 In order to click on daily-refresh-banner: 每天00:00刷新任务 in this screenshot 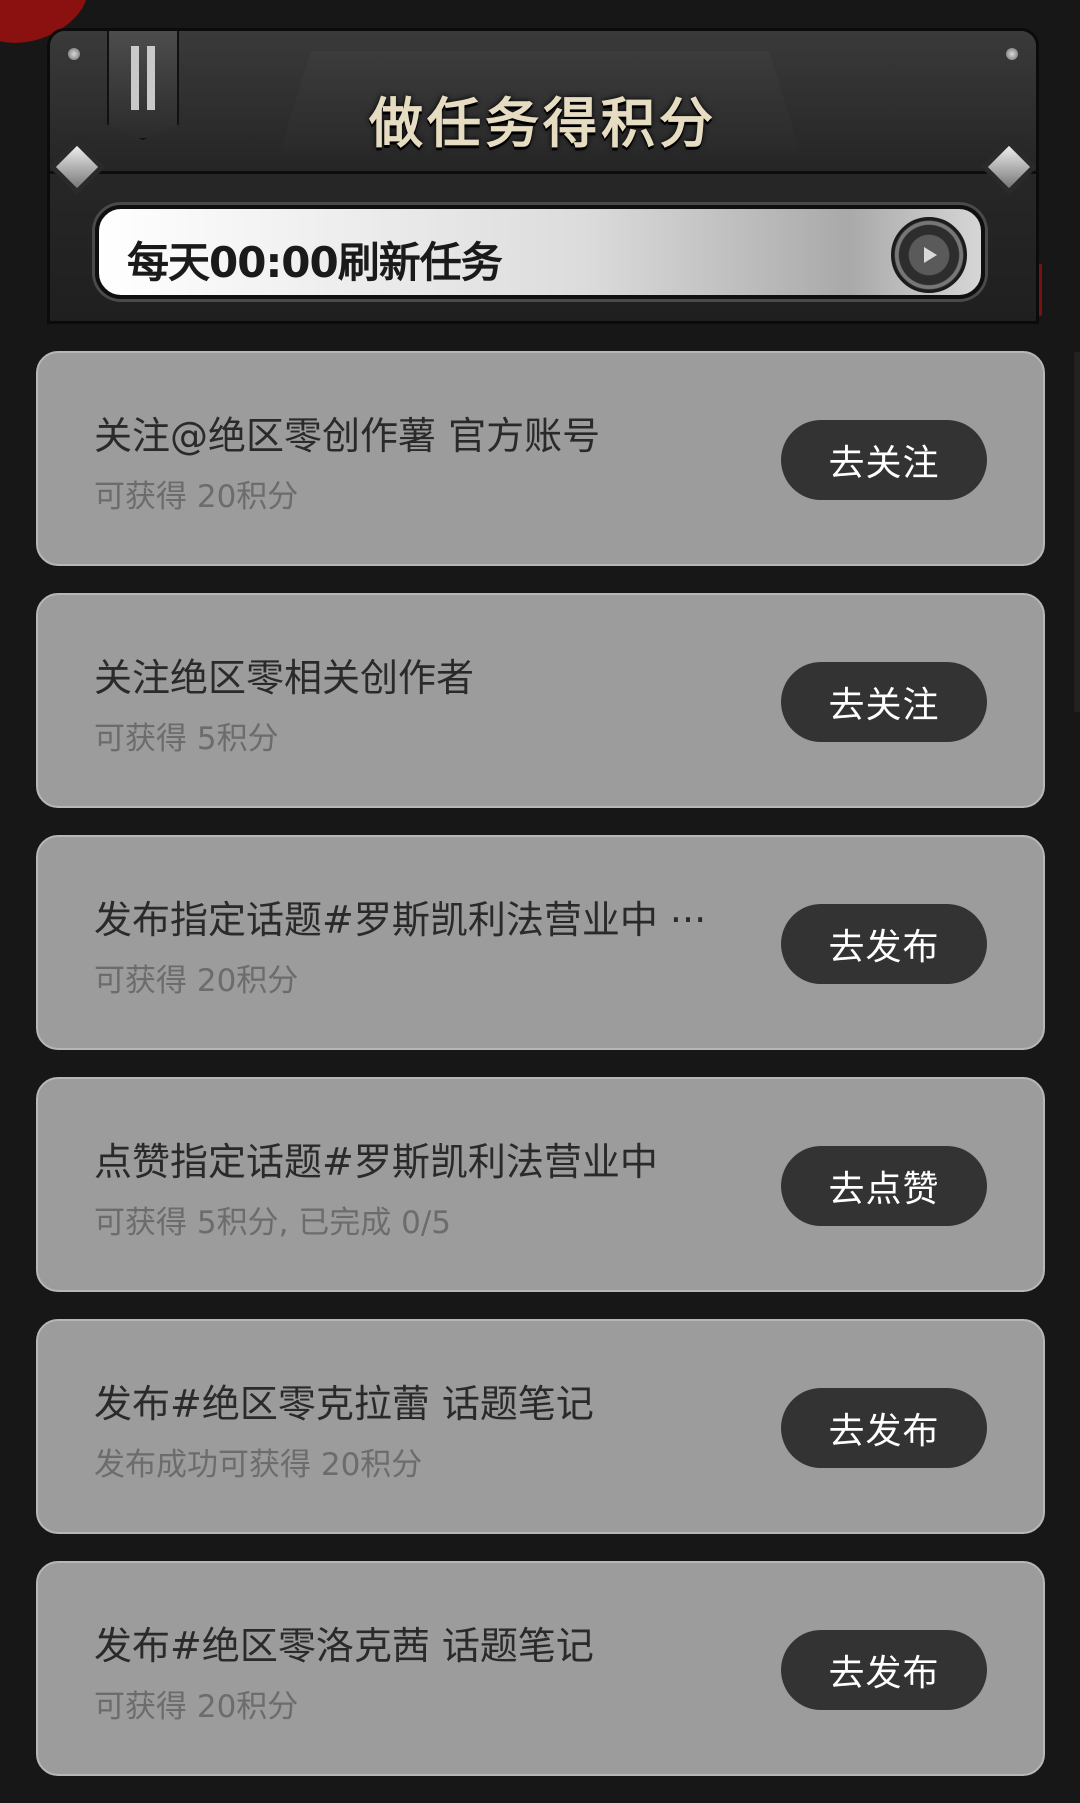, I will do `click(540, 252)`.